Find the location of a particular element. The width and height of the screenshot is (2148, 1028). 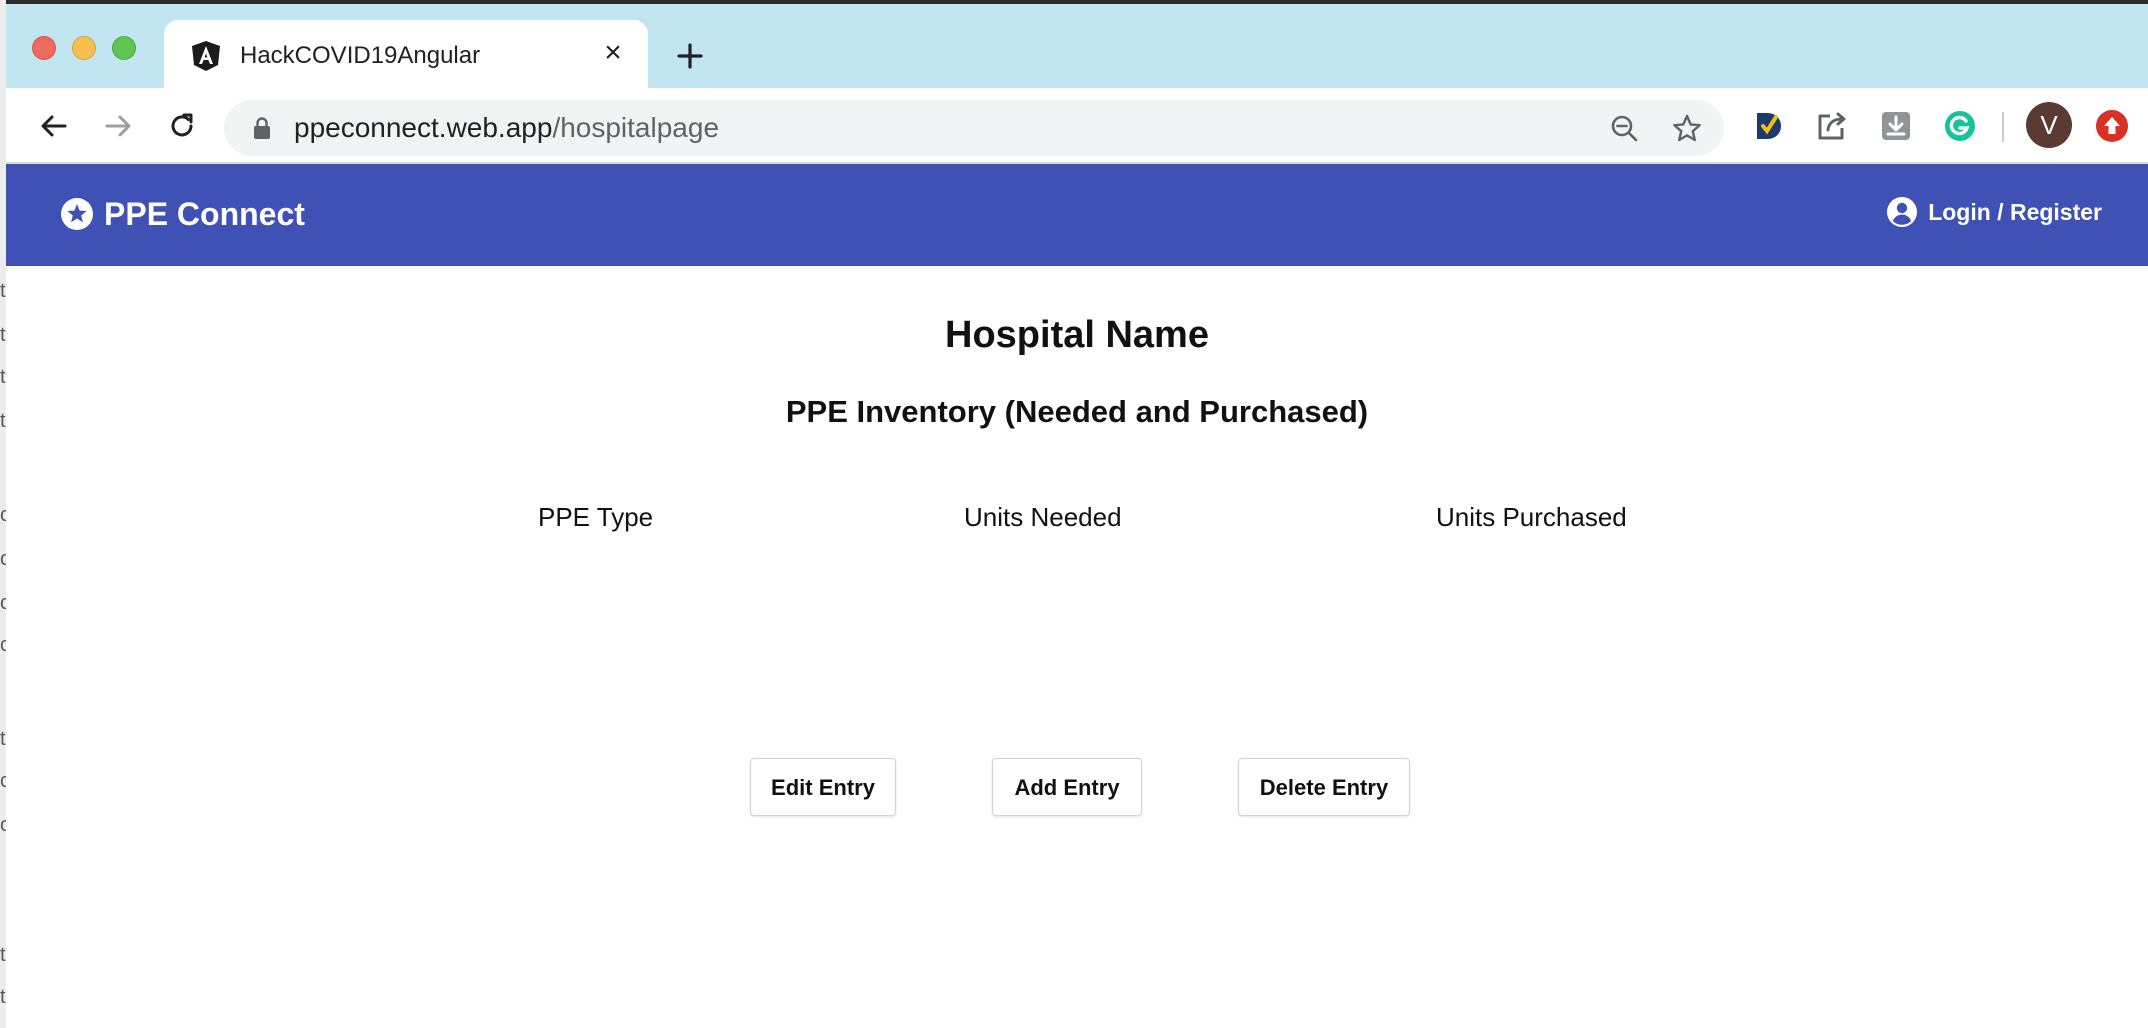

edit-entry-button: Edit Entry is located at coordinates (823, 787).